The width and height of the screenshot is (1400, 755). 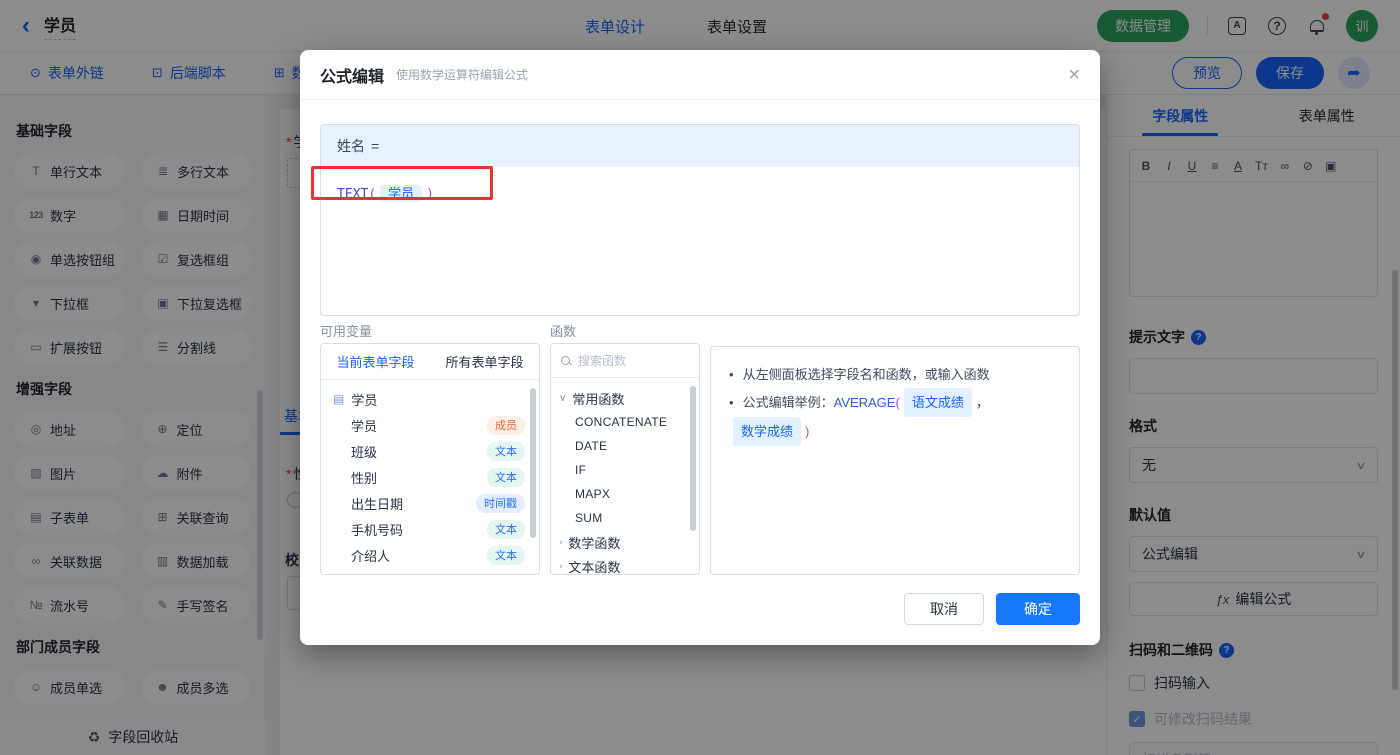 I want to click on form-doc-icon: ▤, so click(x=339, y=399).